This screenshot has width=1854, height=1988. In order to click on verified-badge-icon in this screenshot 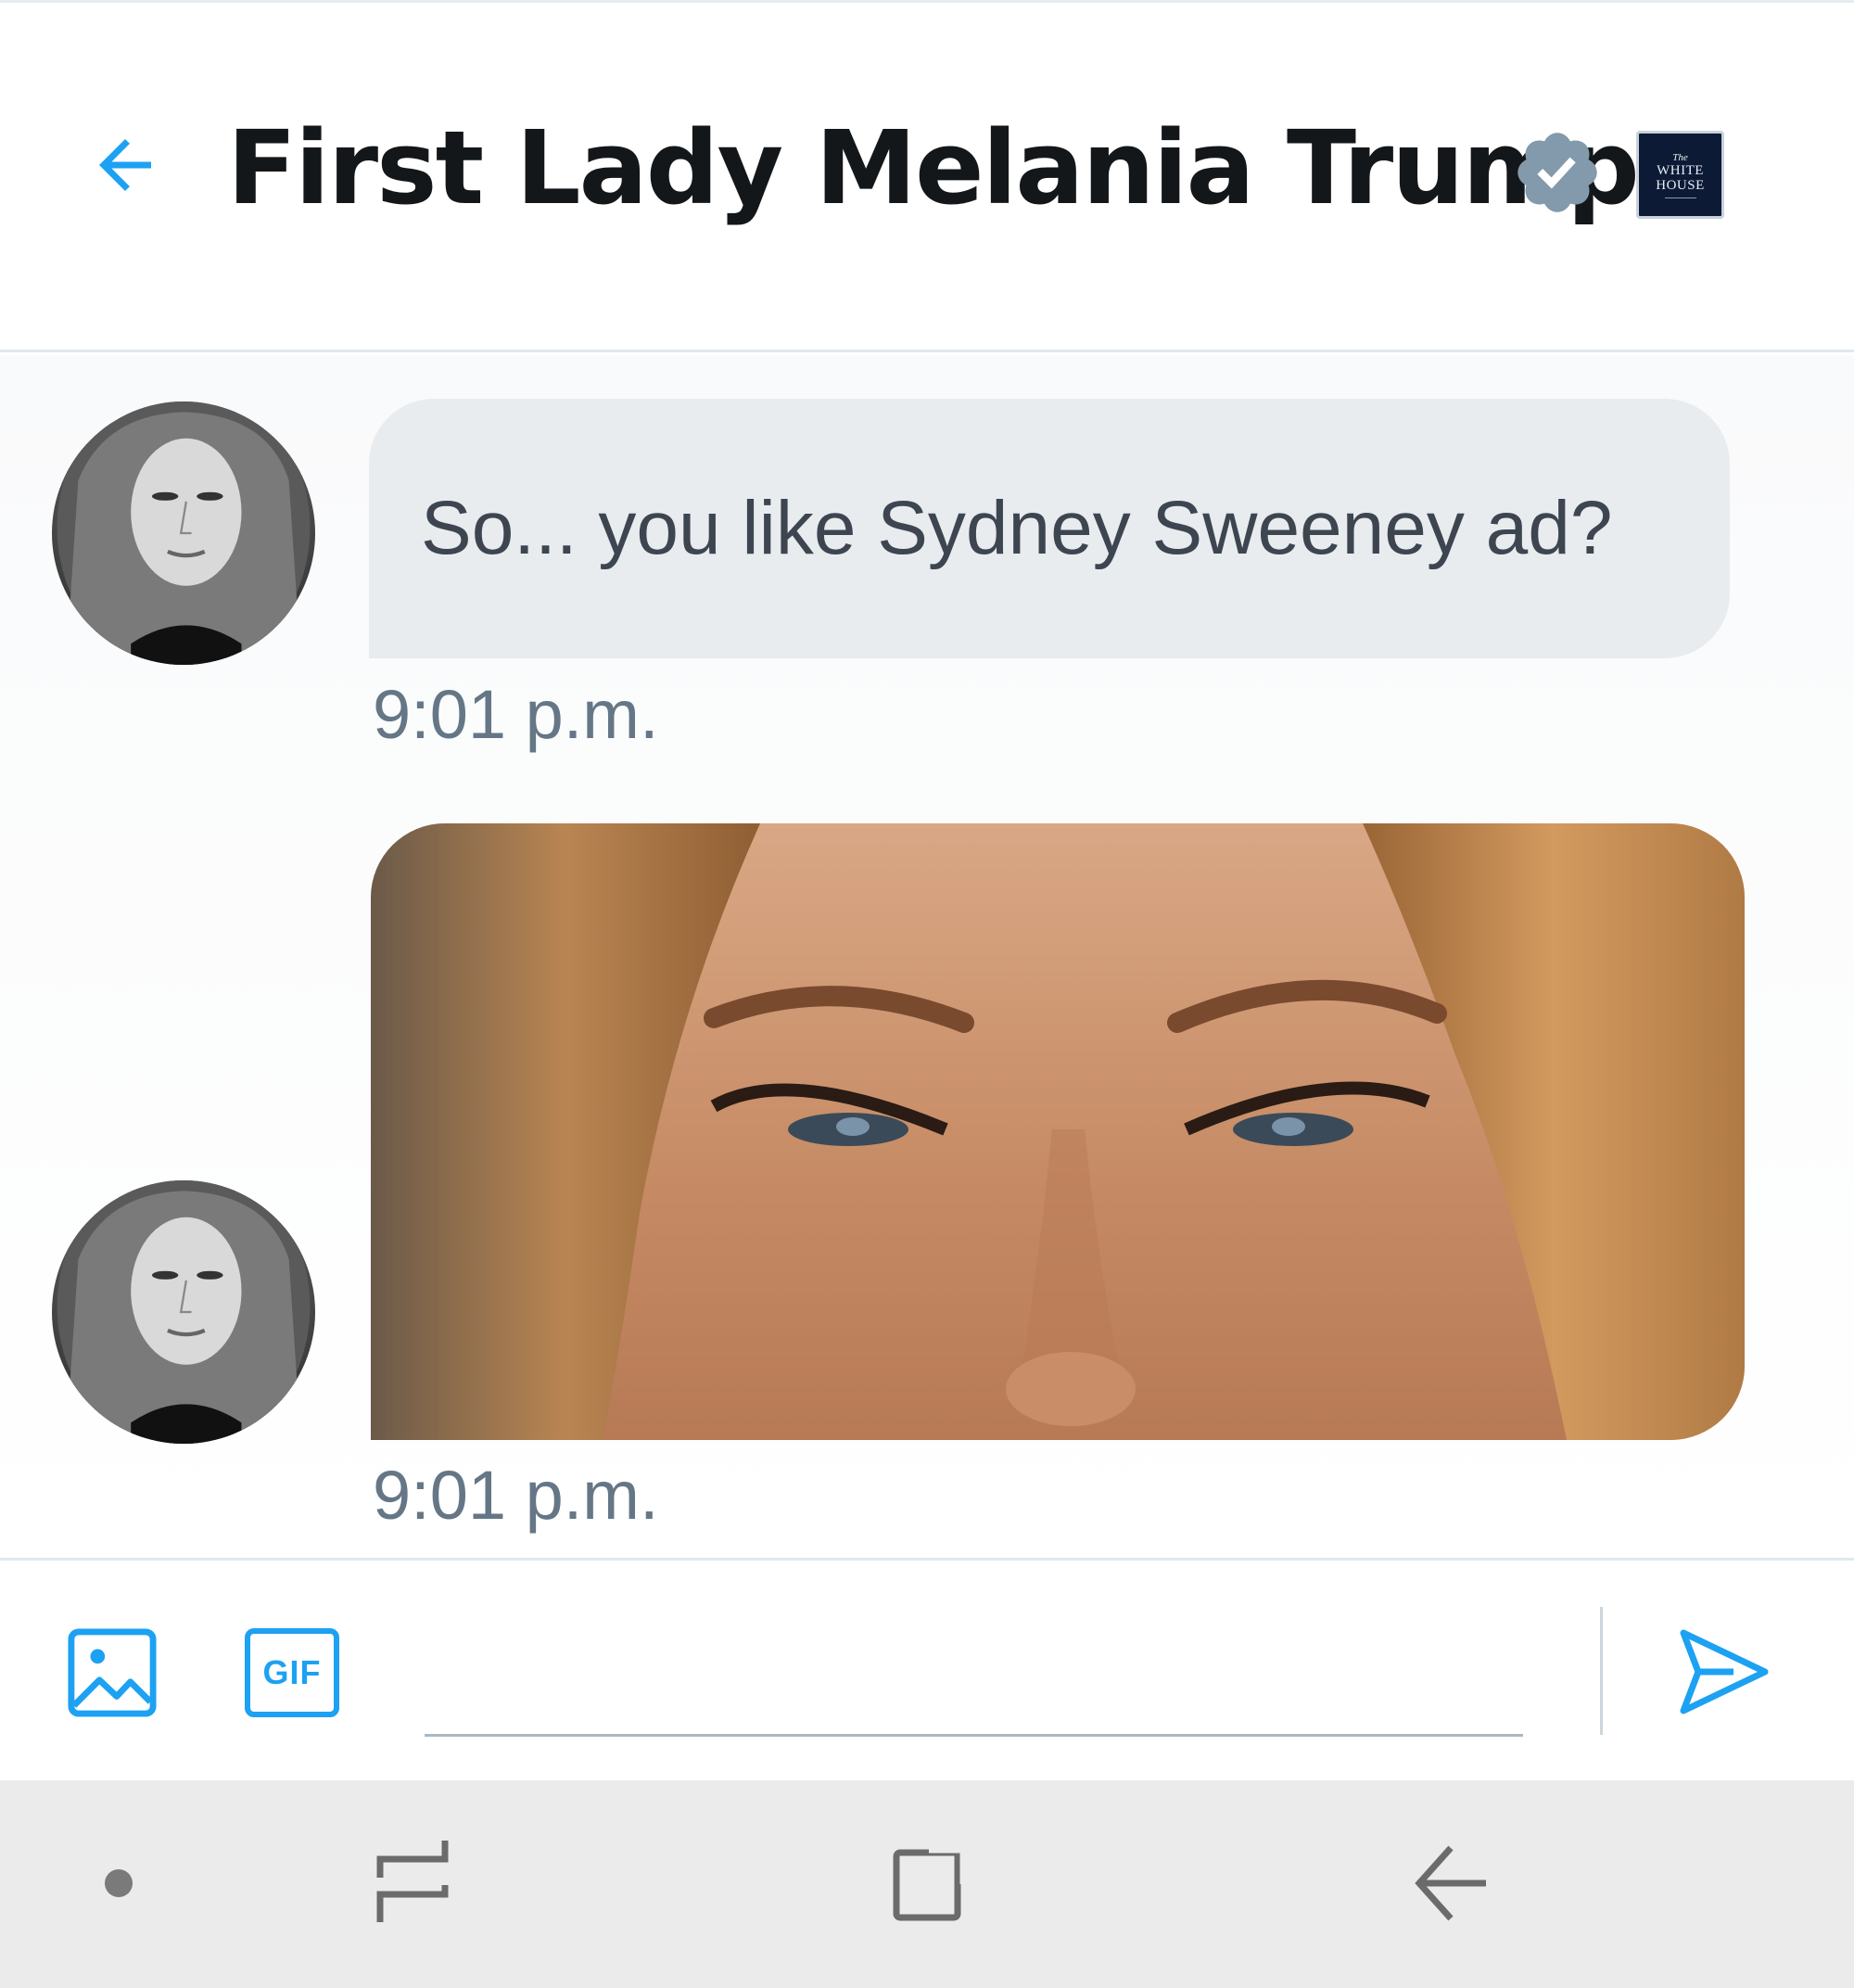, I will do `click(1557, 172)`.